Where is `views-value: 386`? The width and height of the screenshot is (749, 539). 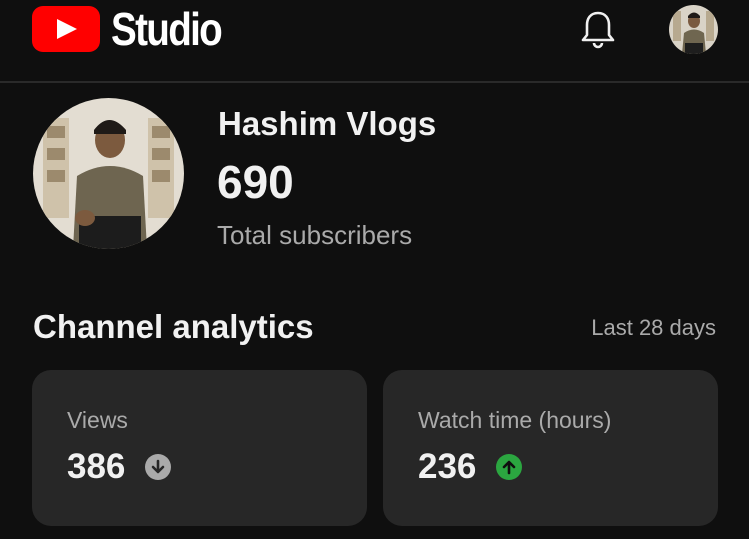 views-value: 386 is located at coordinates (96, 466).